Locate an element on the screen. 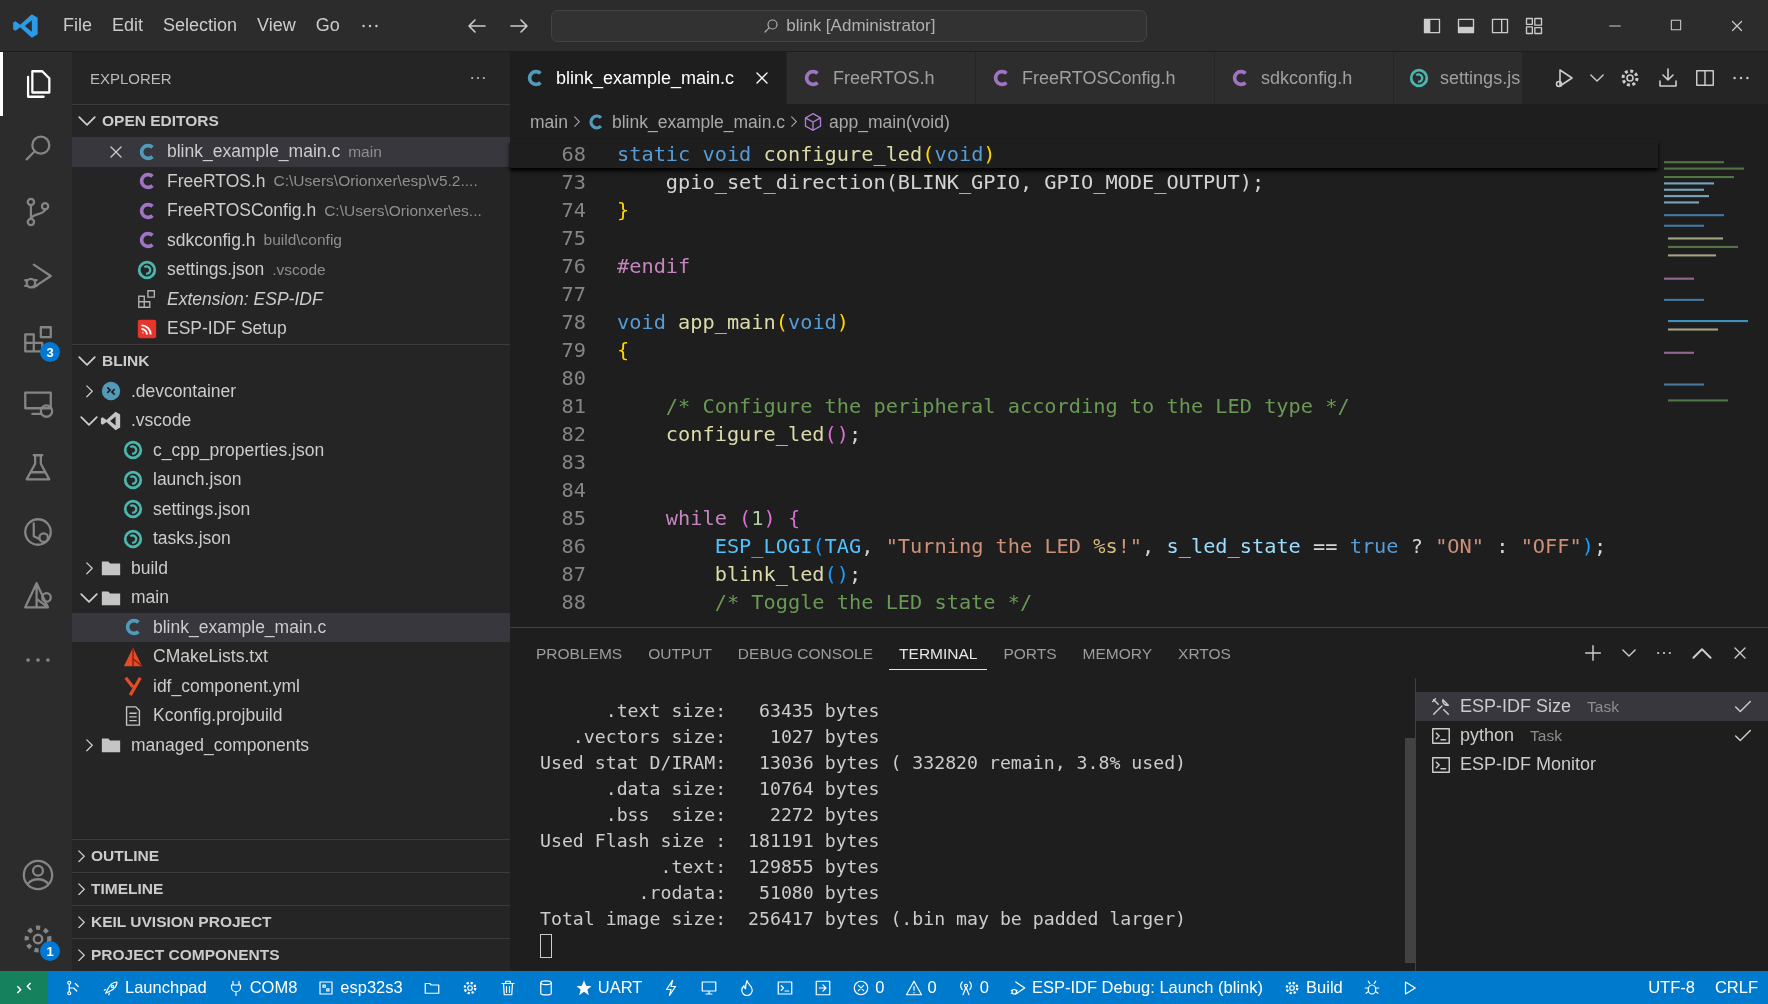 The image size is (1768, 1004). tree-item: ESP-IDF Setup is located at coordinates (291, 329).